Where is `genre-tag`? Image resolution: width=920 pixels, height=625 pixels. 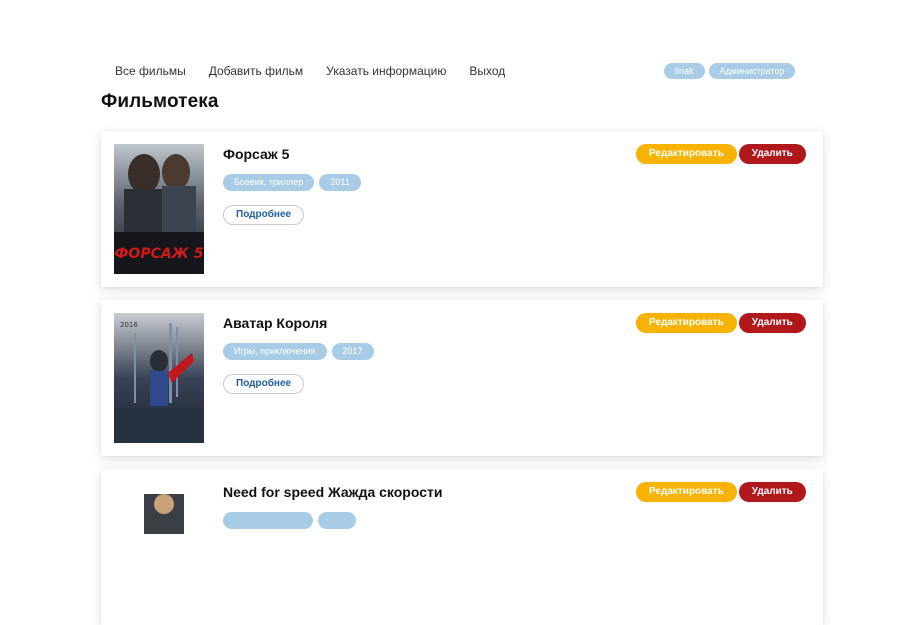 genre-tag is located at coordinates (268, 520).